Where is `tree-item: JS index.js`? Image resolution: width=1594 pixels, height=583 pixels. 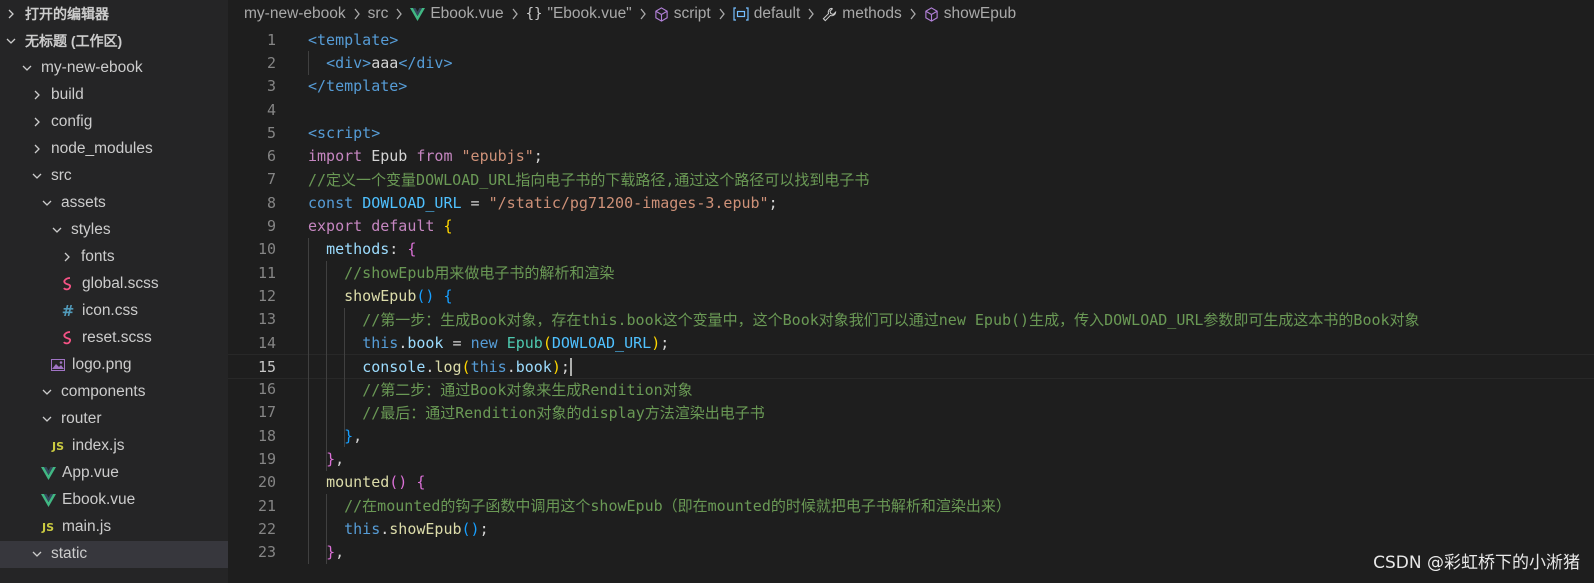 tree-item: JS index.js is located at coordinates (114, 446).